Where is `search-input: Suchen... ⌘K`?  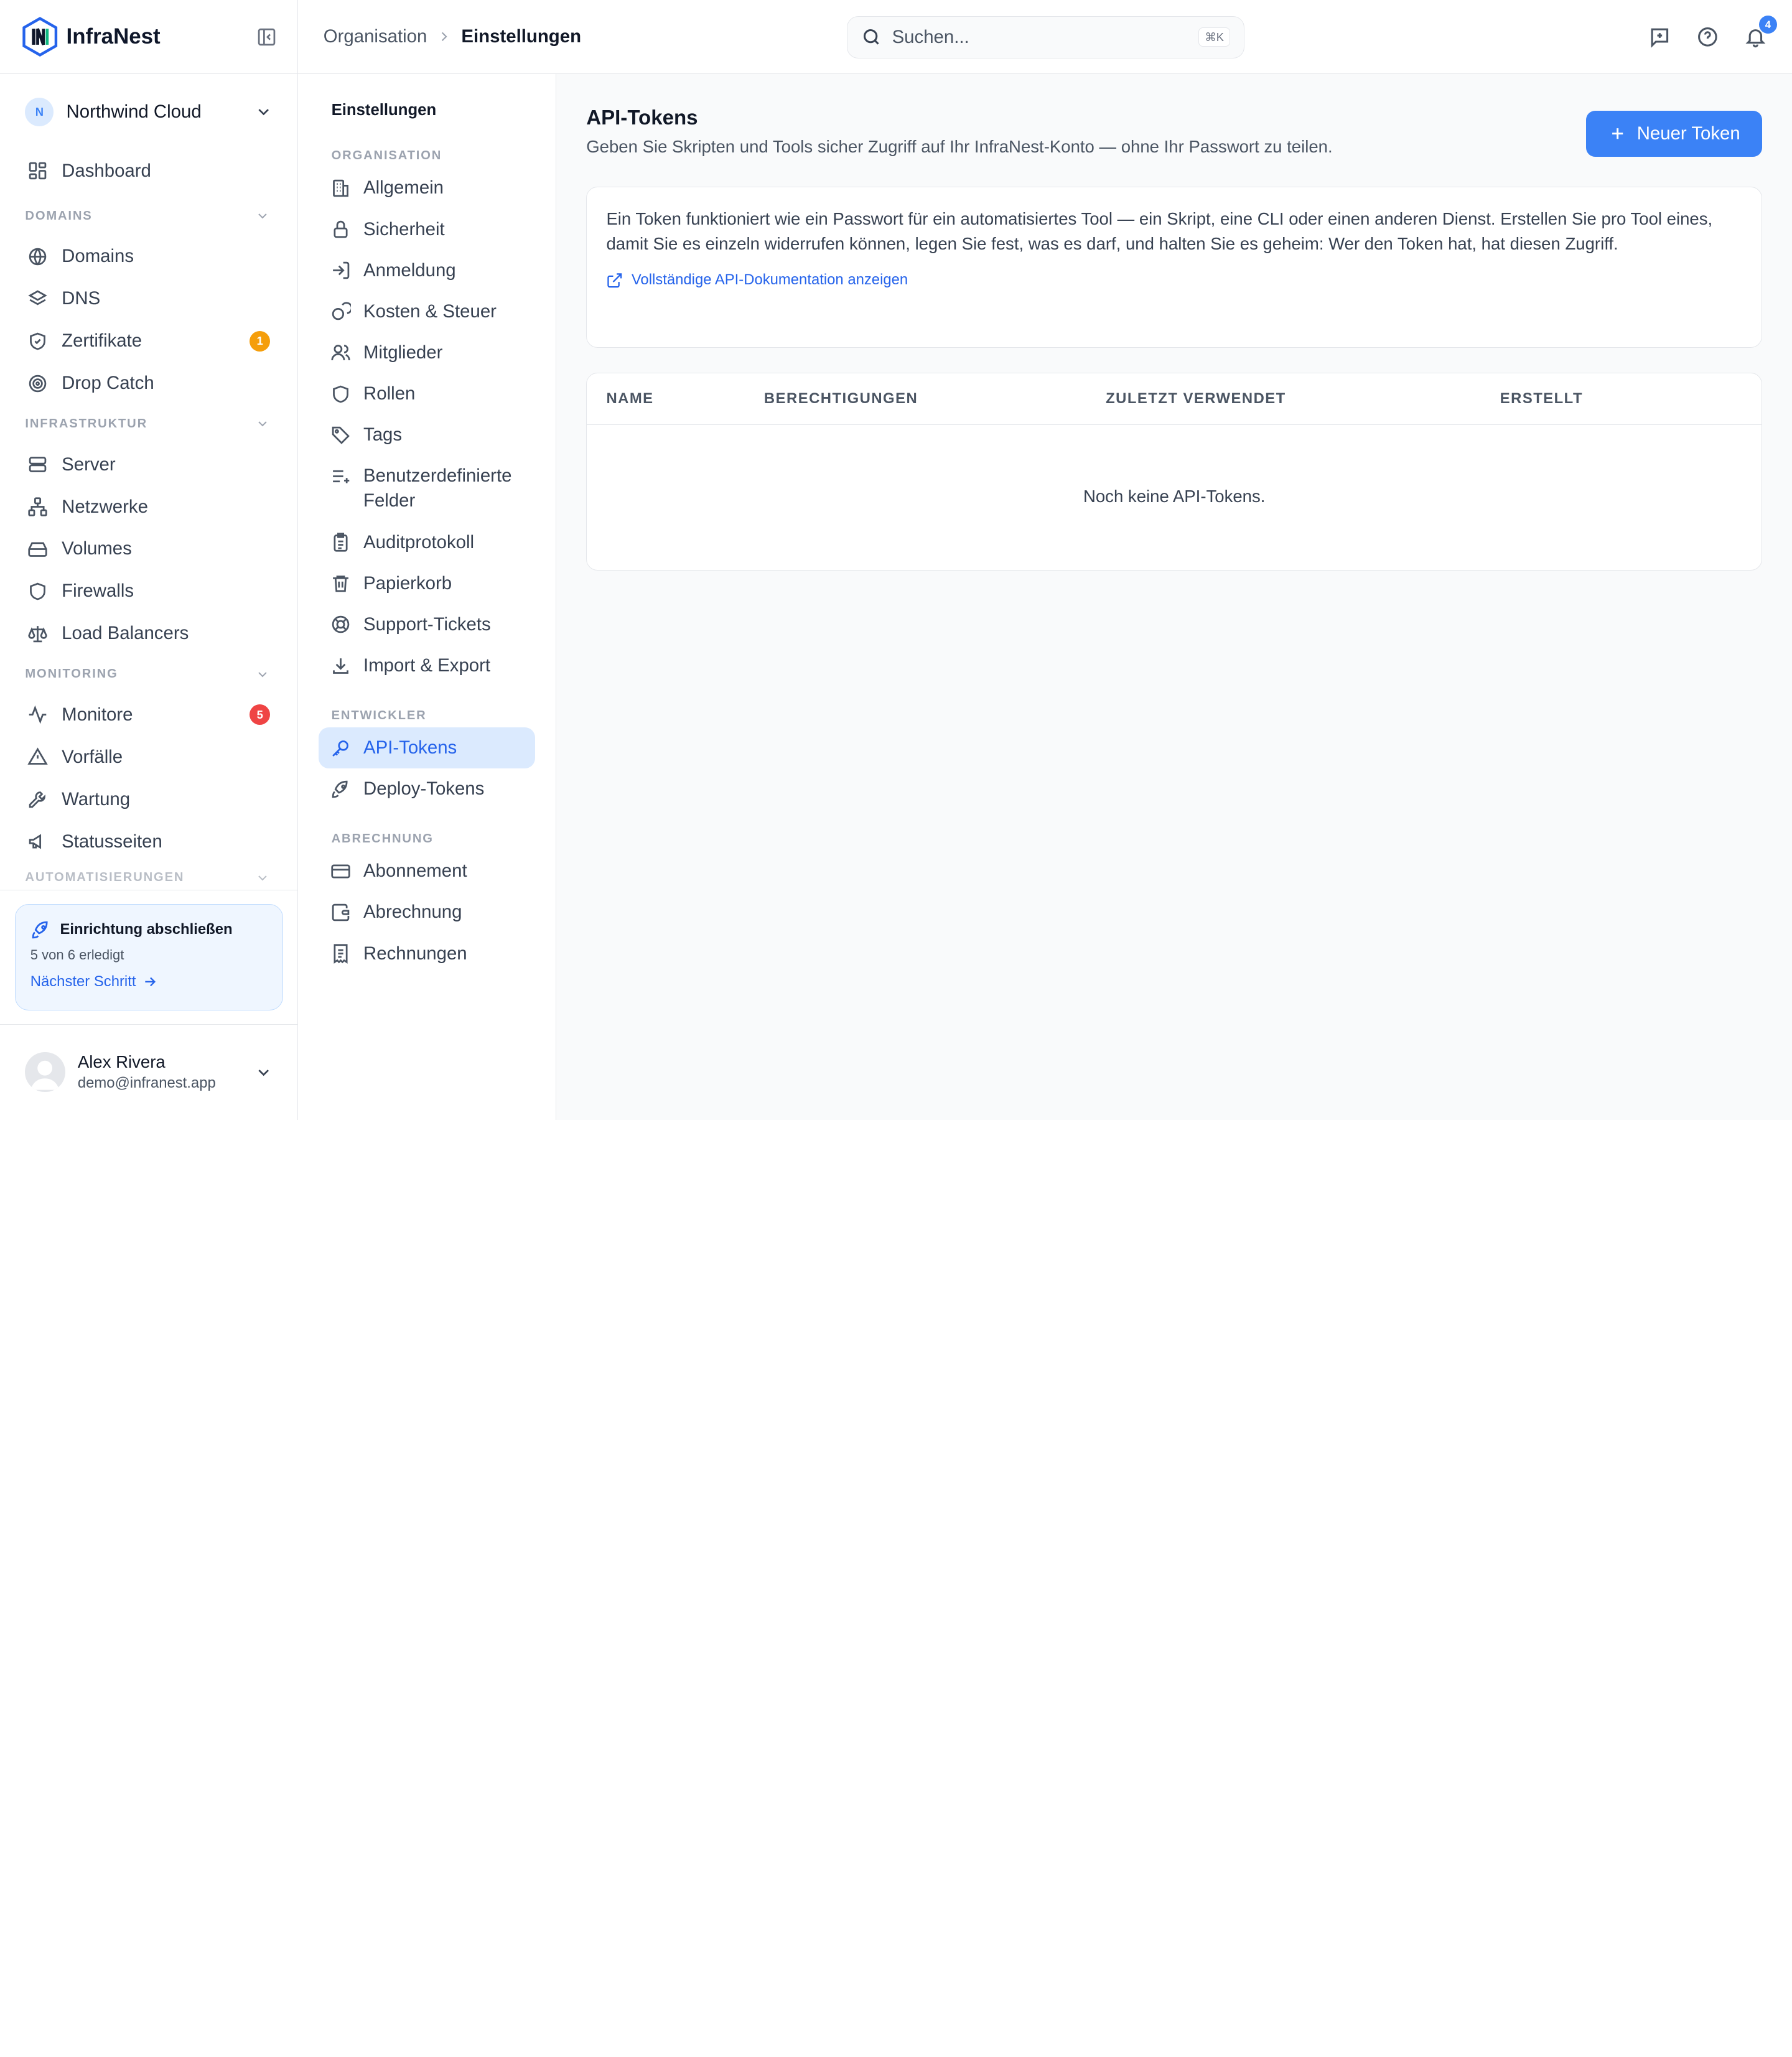
search-input: Suchen... ⌘K is located at coordinates (1045, 37).